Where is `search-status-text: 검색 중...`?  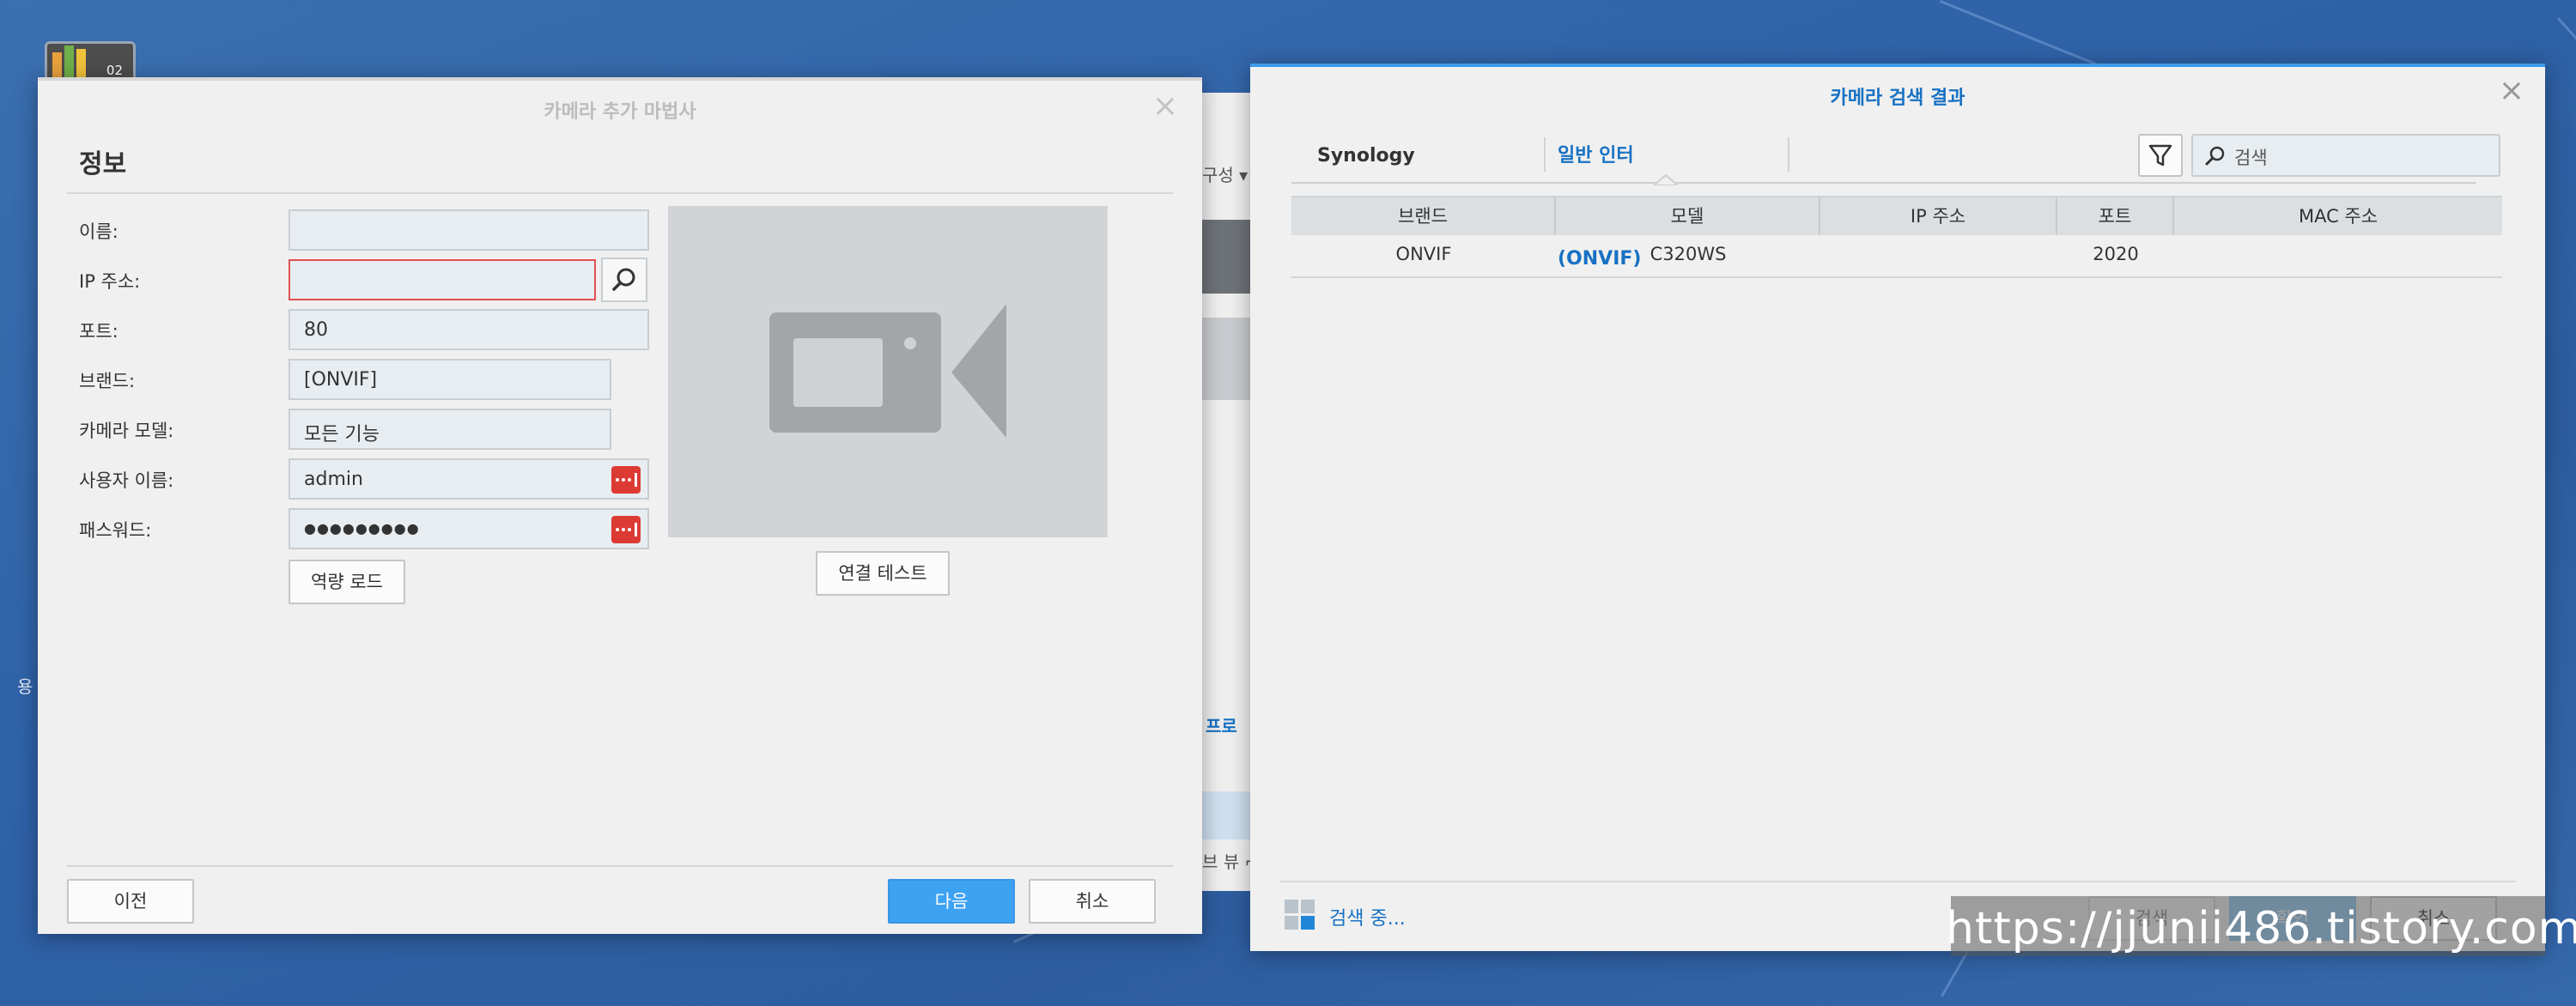 search-status-text: 검색 중... is located at coordinates (1367, 919).